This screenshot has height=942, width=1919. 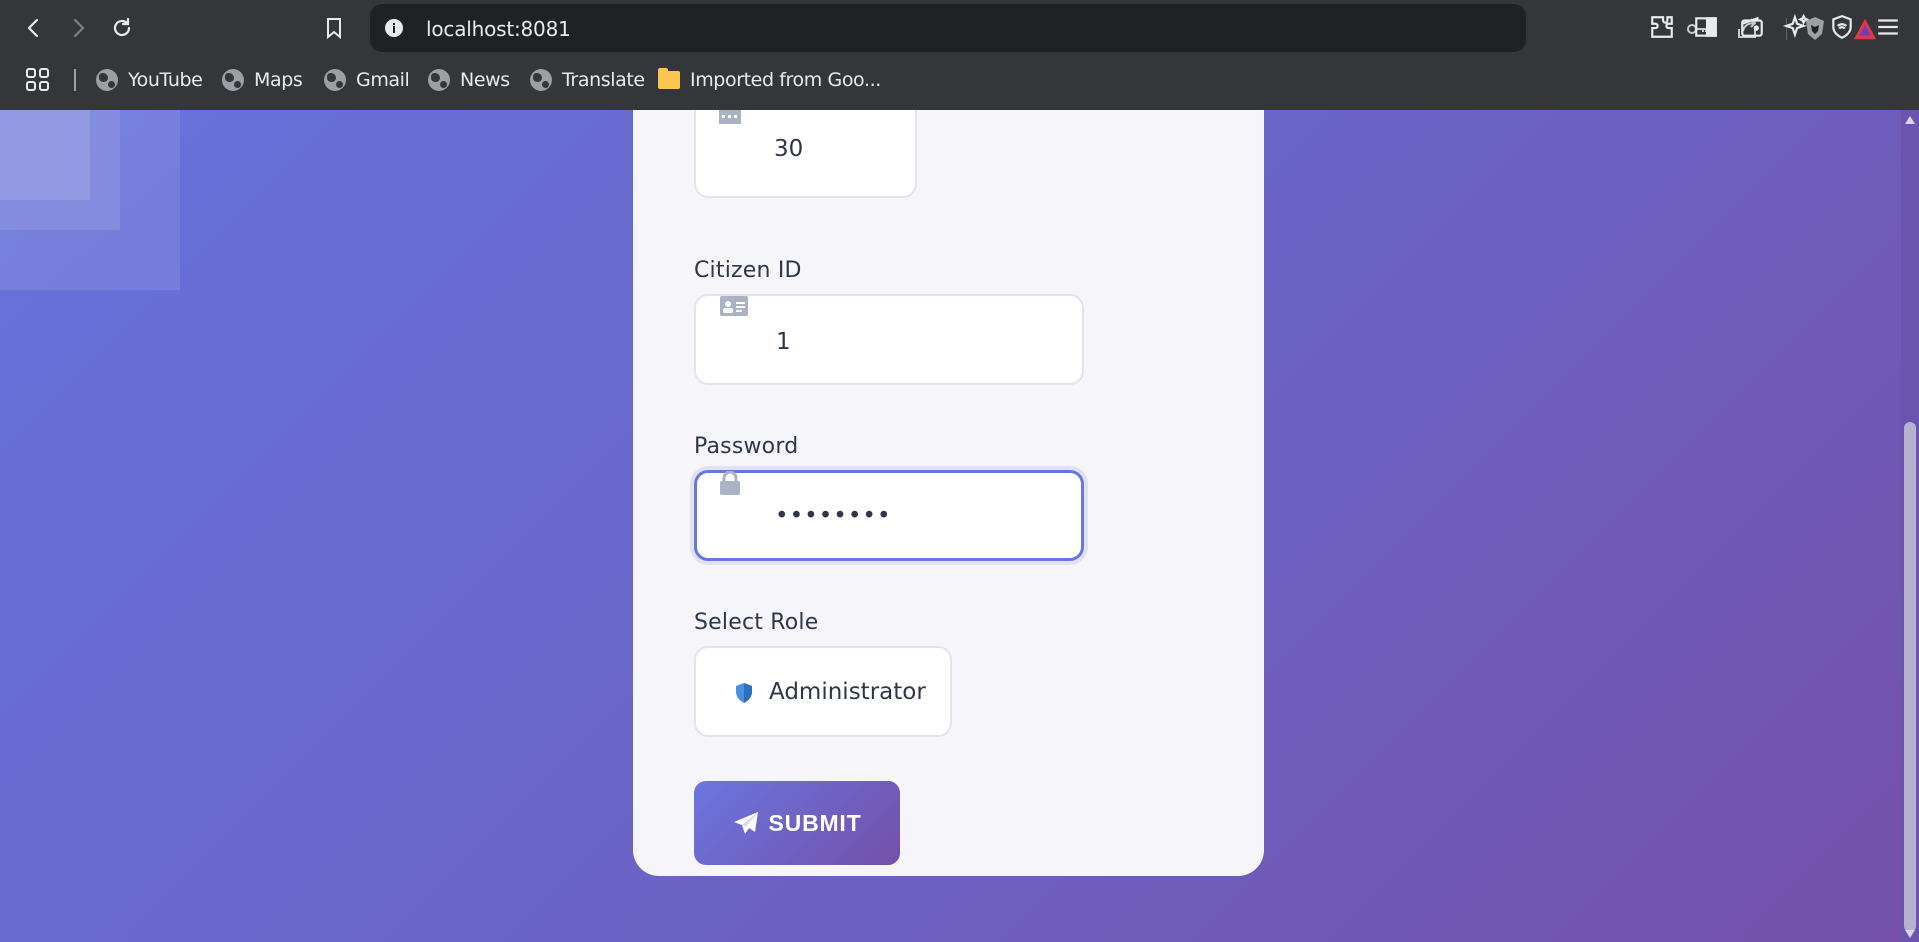 I want to click on bookmark-label: Maps, so click(x=278, y=80).